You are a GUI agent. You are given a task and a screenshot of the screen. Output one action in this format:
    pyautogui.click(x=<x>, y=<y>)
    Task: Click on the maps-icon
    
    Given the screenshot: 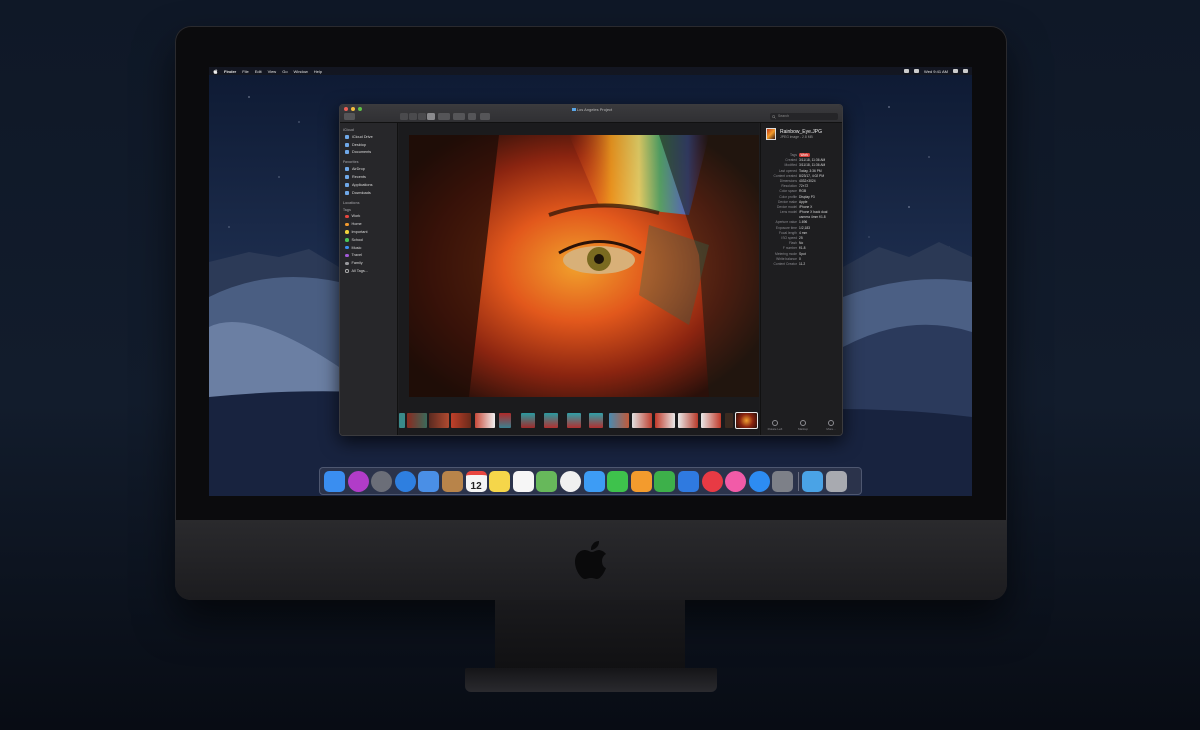 What is the action you would take?
    pyautogui.click(x=547, y=481)
    